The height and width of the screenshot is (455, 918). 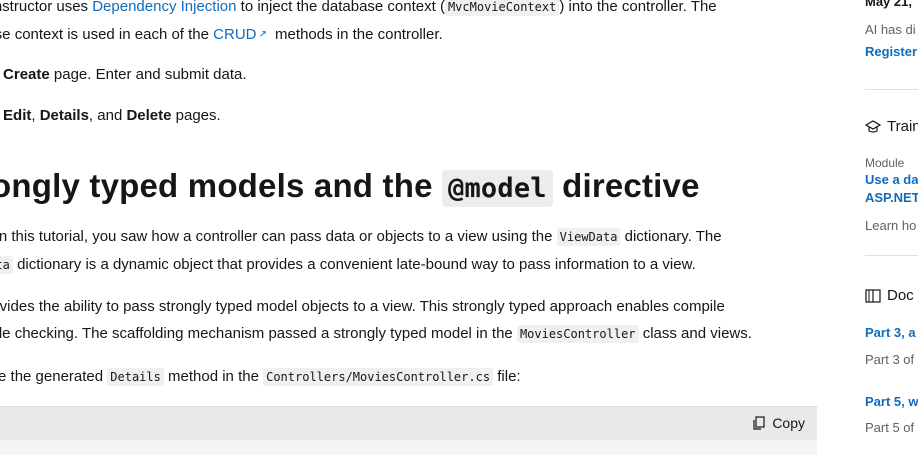 I want to click on copy-icon, so click(x=759, y=422).